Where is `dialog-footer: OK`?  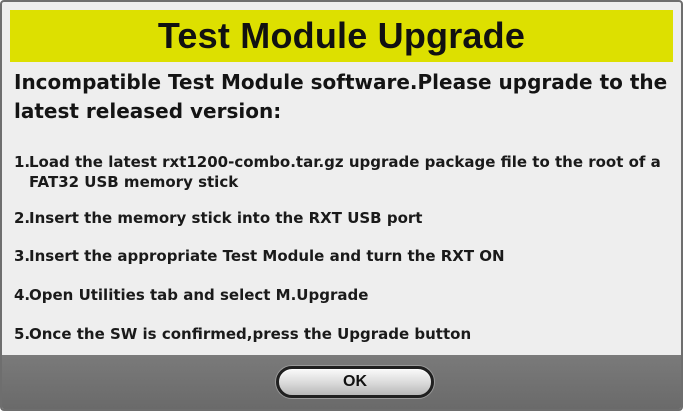
dialog-footer: OK is located at coordinates (341, 382).